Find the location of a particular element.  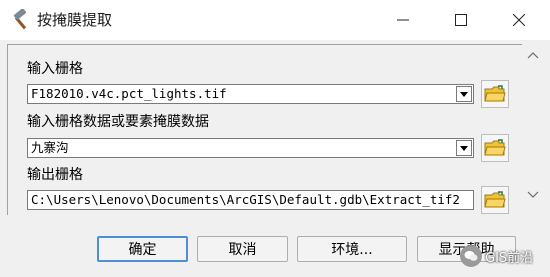

hammer-icon is located at coordinates (21, 19).